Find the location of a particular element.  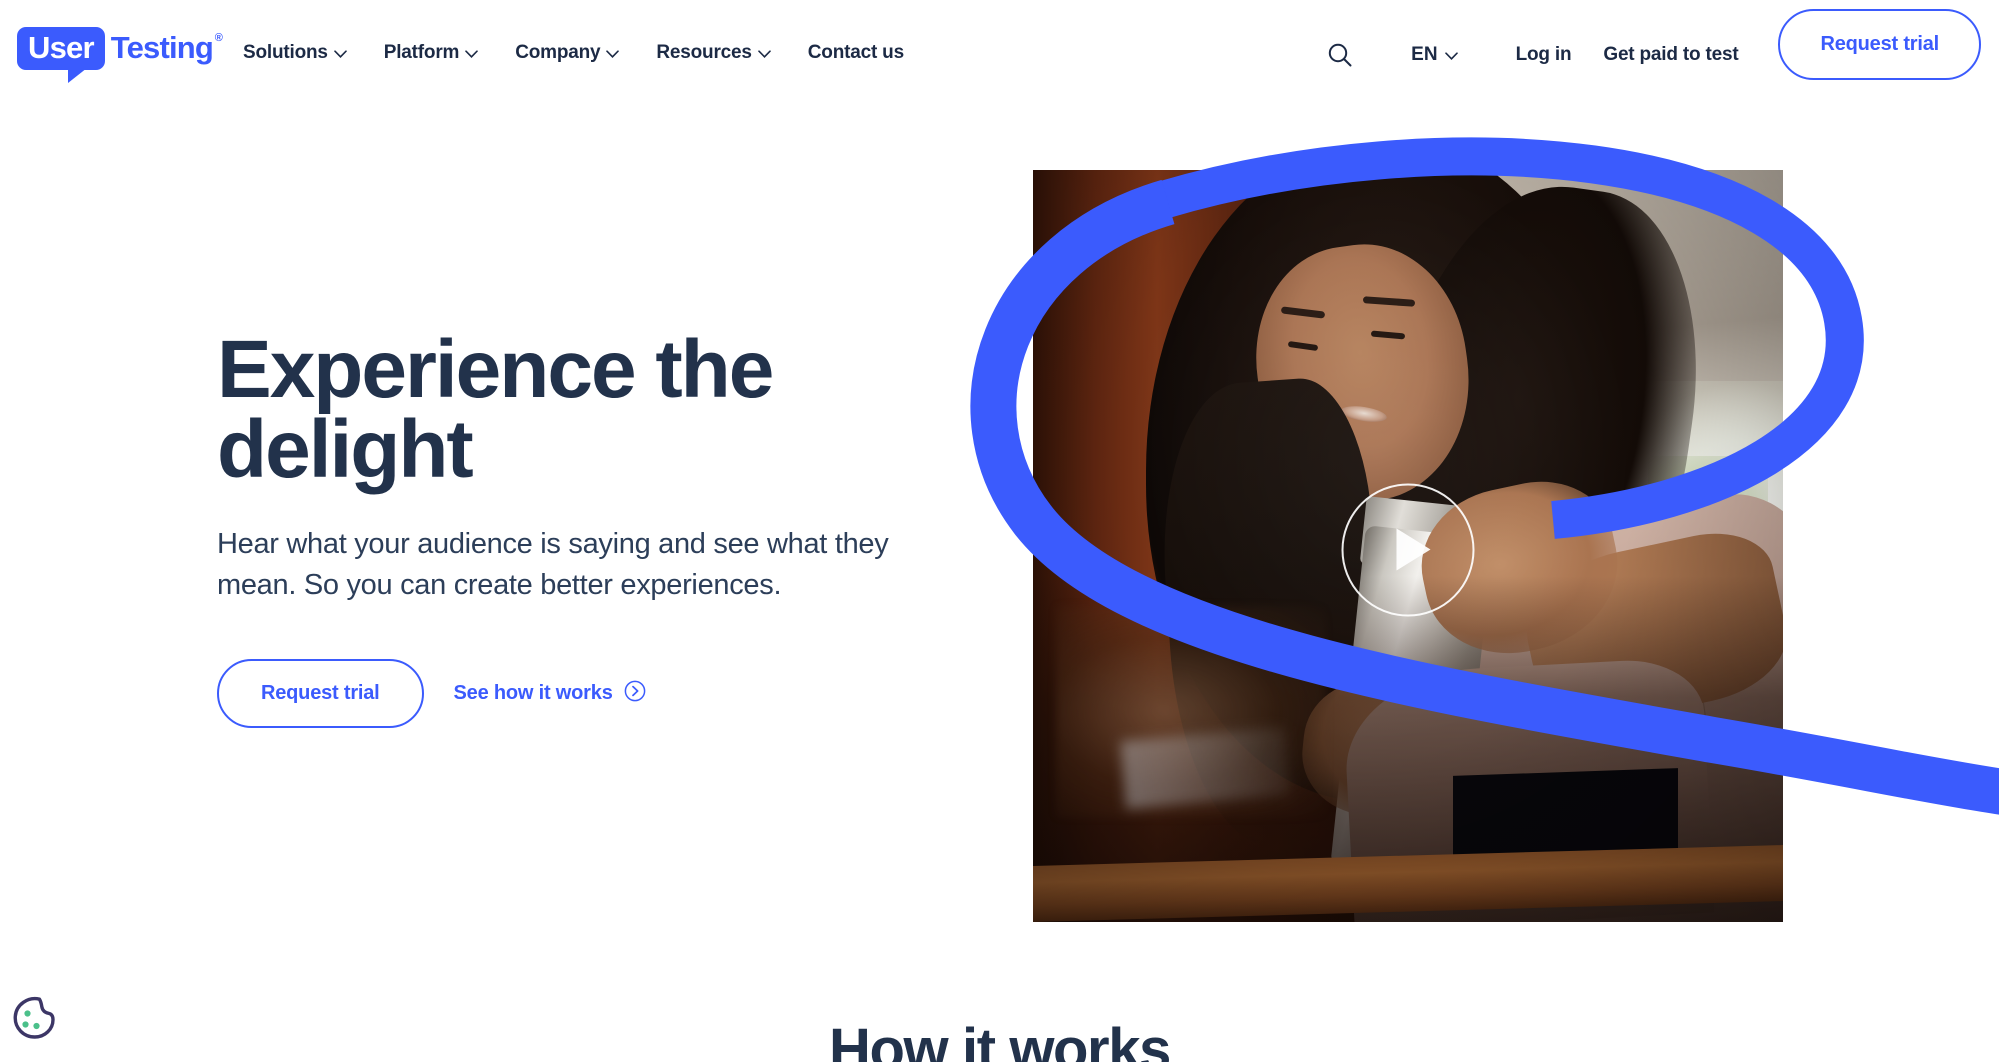

how-it-works-title: How it works is located at coordinates (1000, 1039).